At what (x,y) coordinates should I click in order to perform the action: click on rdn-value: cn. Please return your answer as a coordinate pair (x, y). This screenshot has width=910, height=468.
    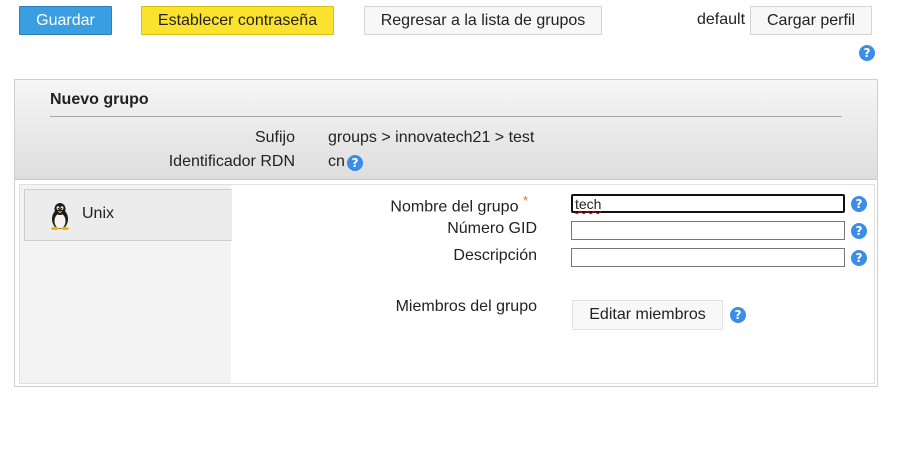
    Looking at the image, I should click on (336, 161).